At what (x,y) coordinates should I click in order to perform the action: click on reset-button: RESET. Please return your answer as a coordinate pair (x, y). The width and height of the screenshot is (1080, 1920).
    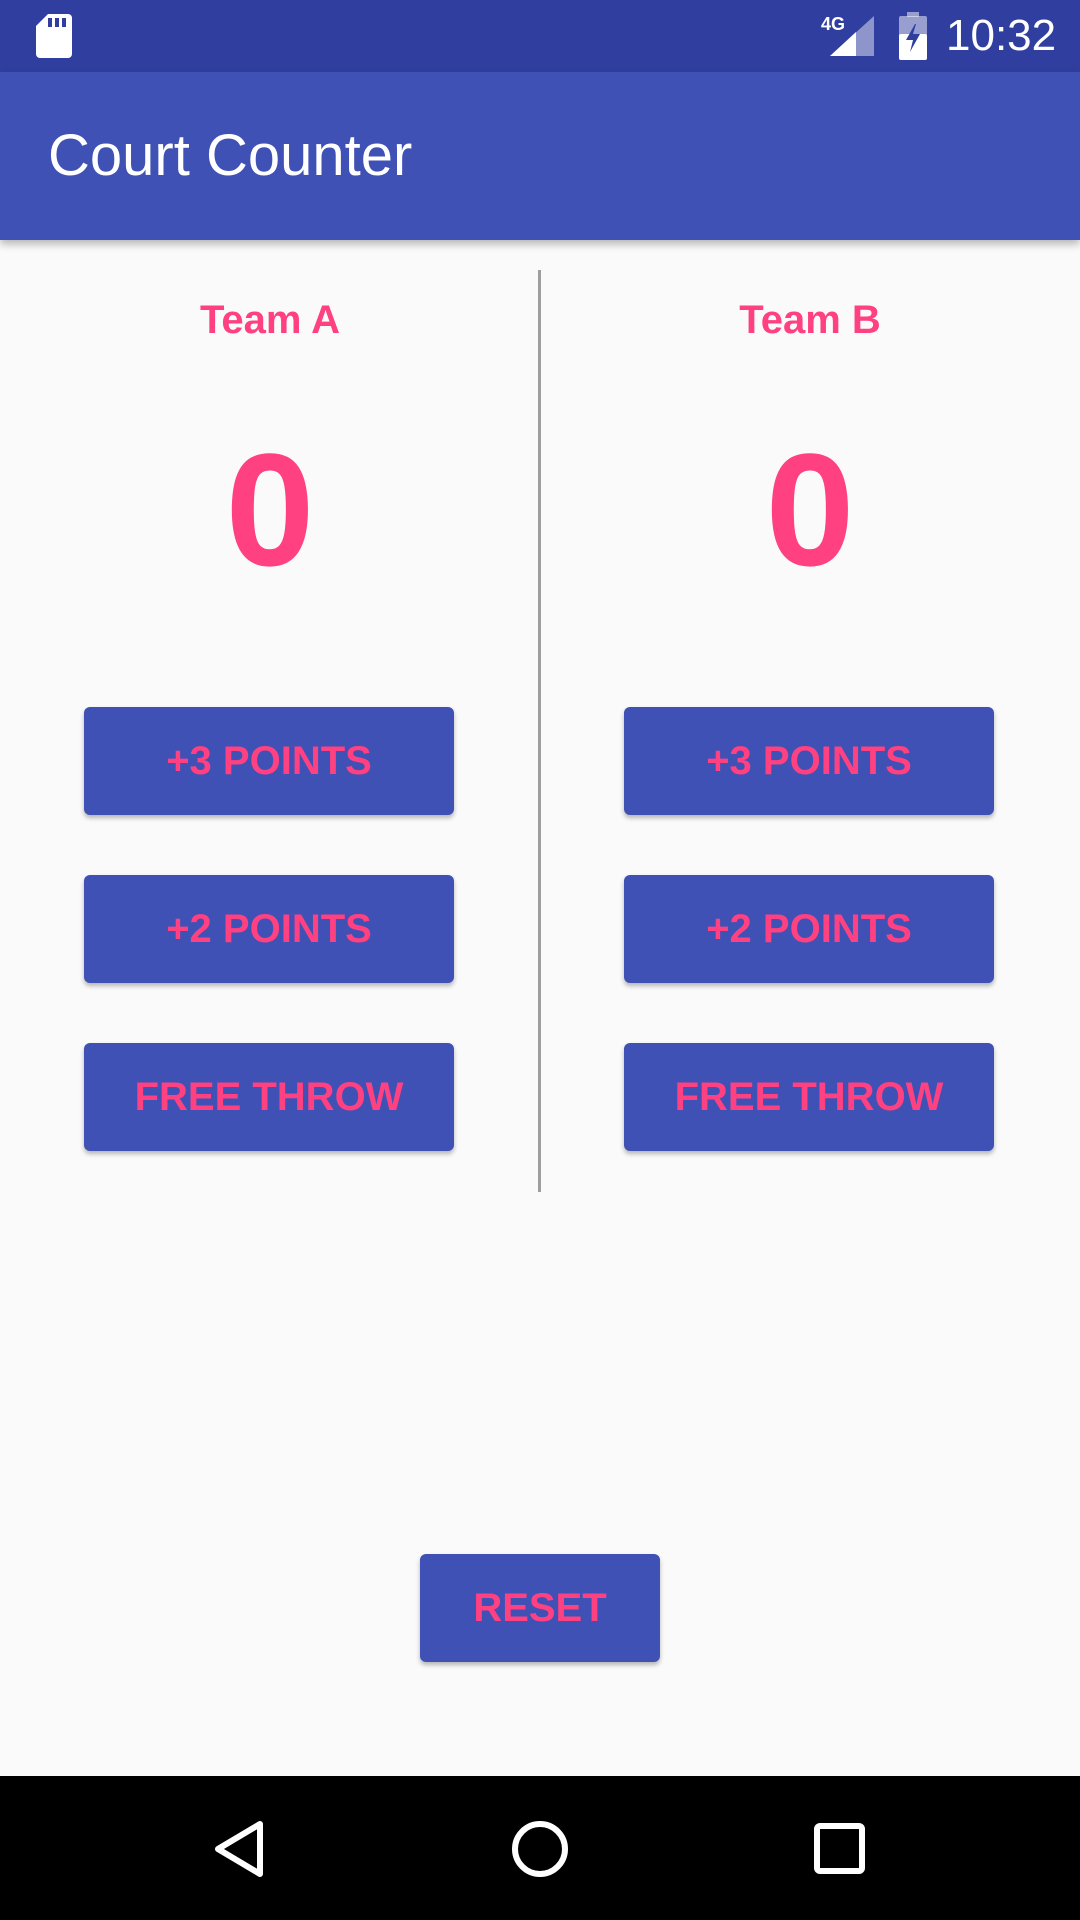
    Looking at the image, I should click on (540, 1608).